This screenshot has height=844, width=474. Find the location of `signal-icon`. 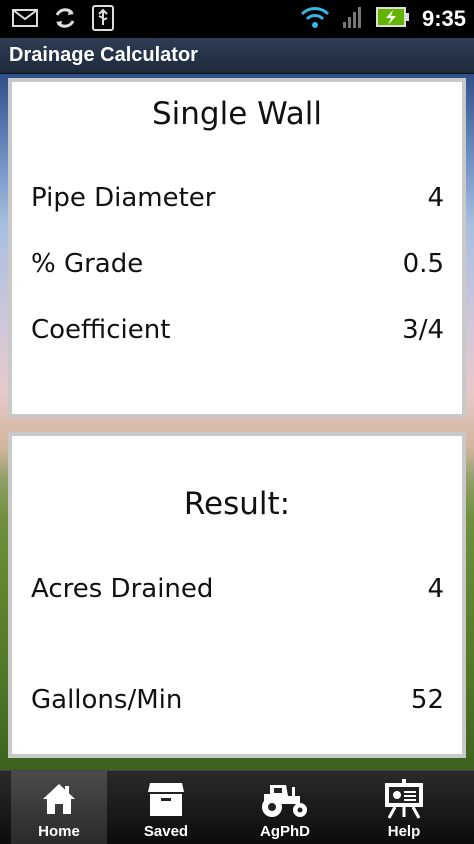

signal-icon is located at coordinates (353, 19).